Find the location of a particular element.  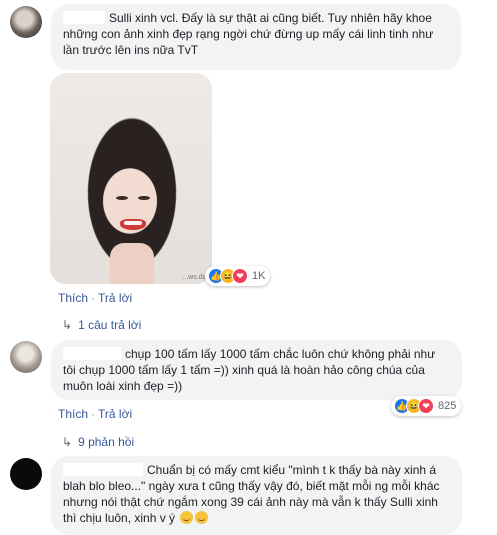

photo-eye-right is located at coordinates (144, 198).